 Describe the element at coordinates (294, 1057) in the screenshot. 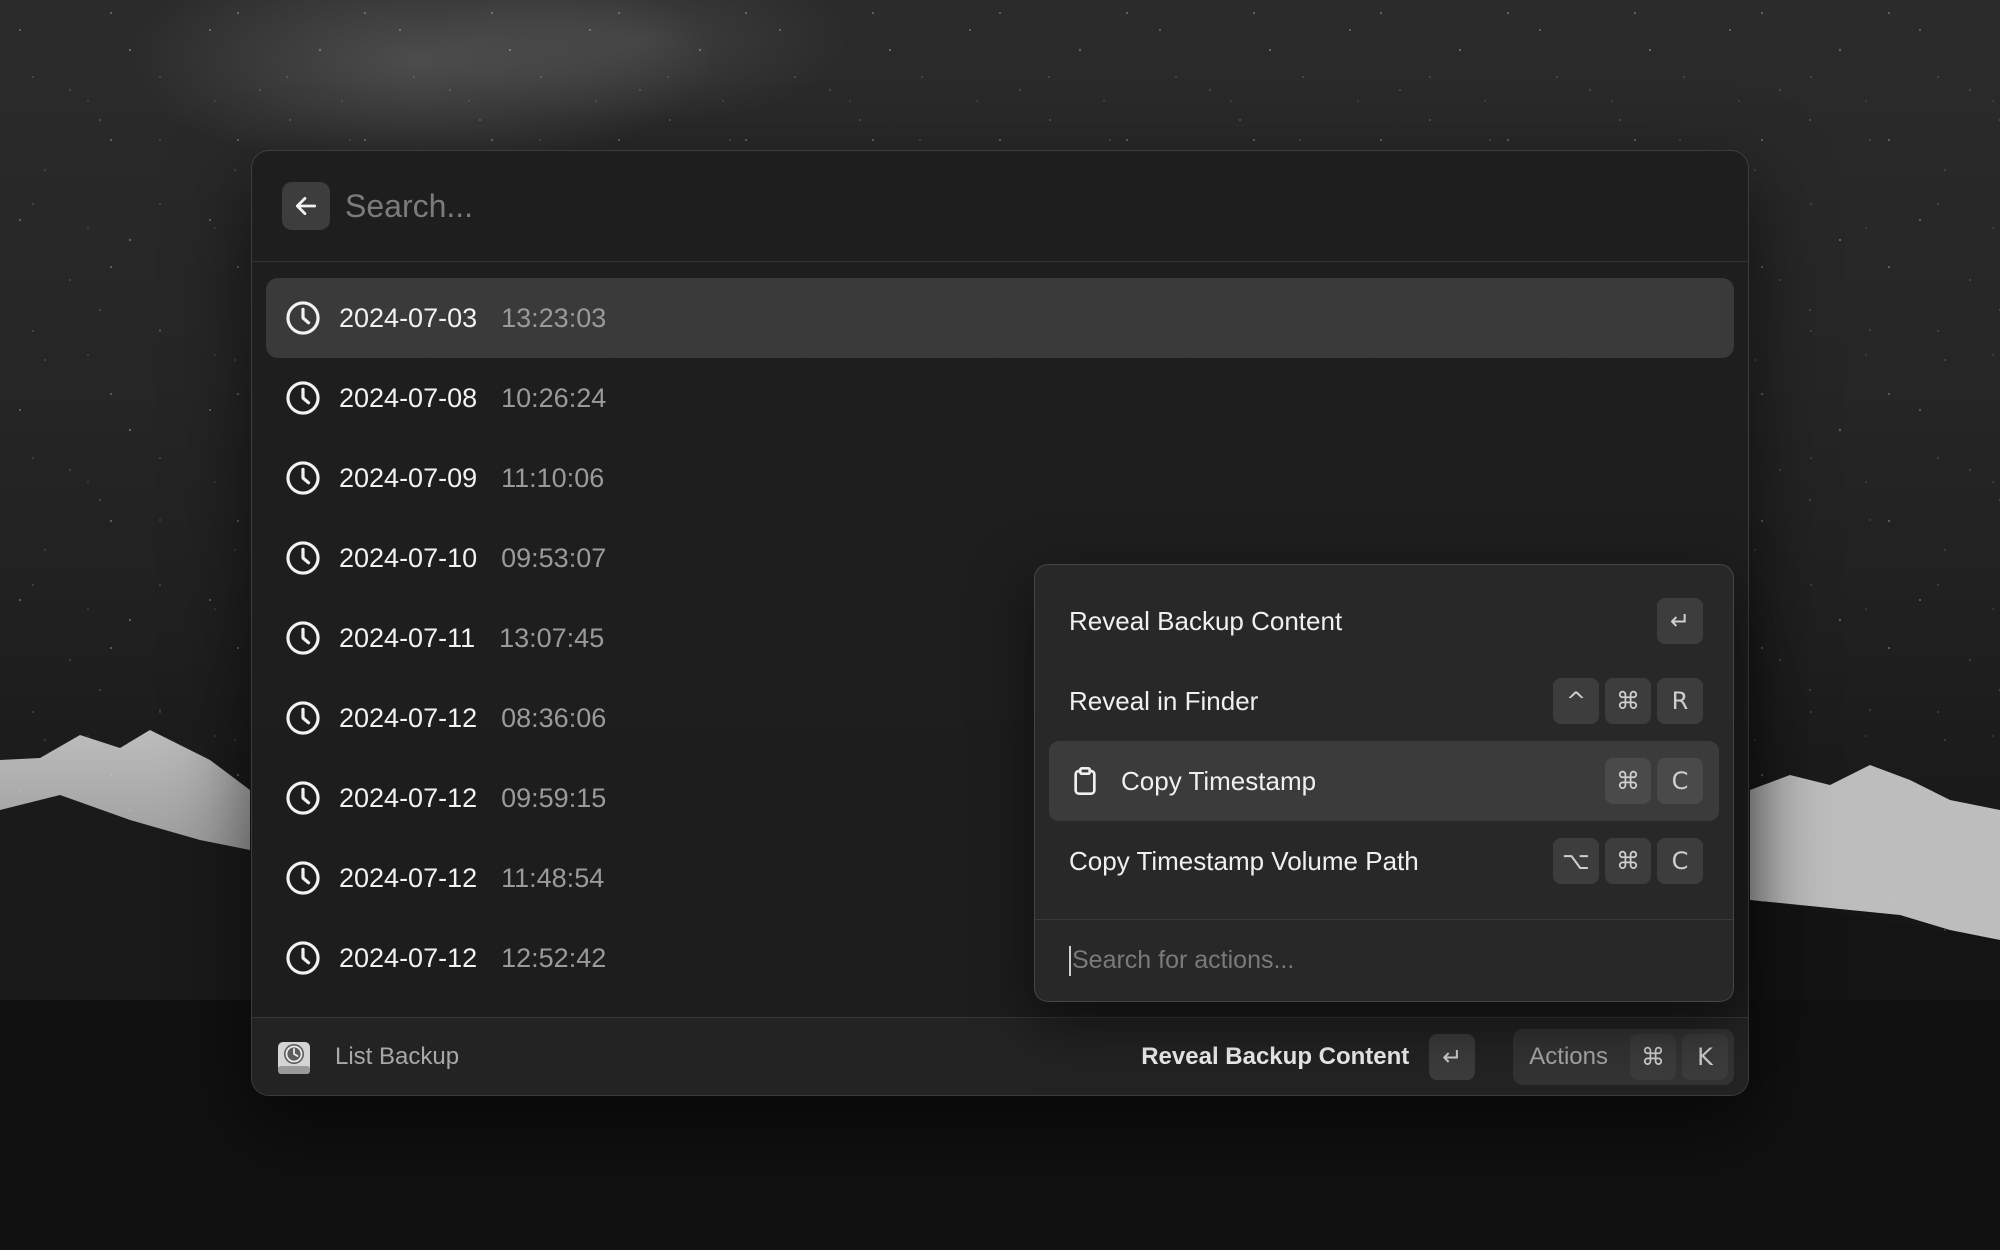

I see `time-machine-icon` at that location.